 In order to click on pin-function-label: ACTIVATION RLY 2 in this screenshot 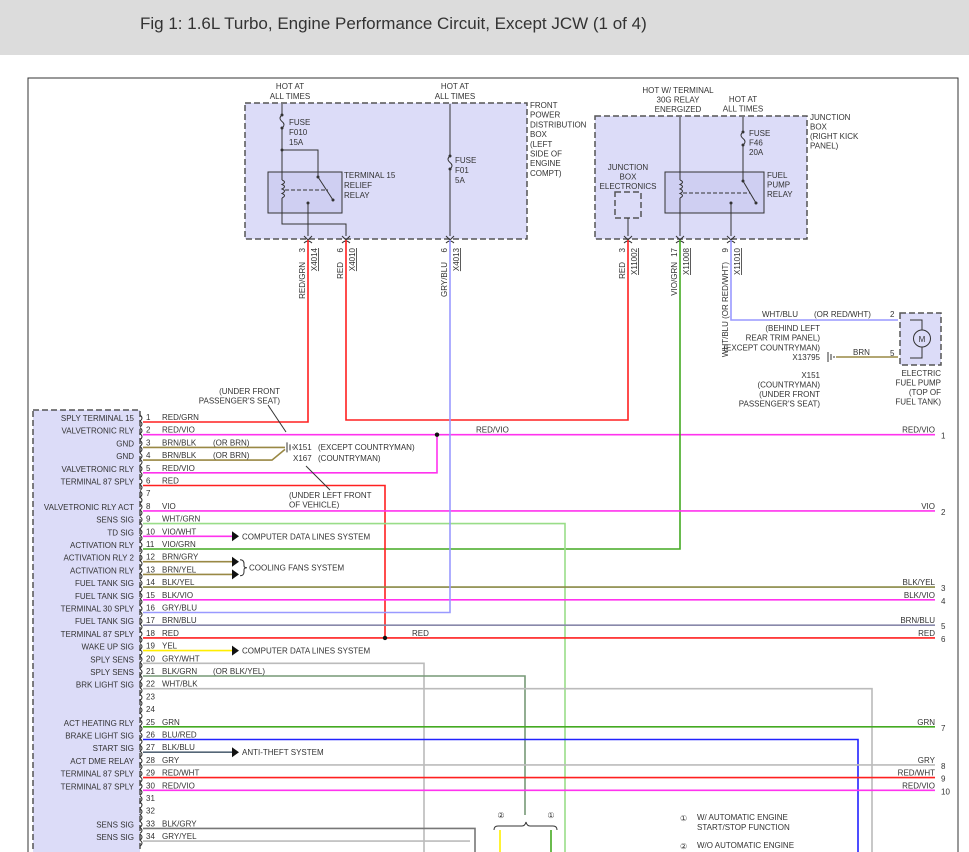, I will do `click(98, 558)`.